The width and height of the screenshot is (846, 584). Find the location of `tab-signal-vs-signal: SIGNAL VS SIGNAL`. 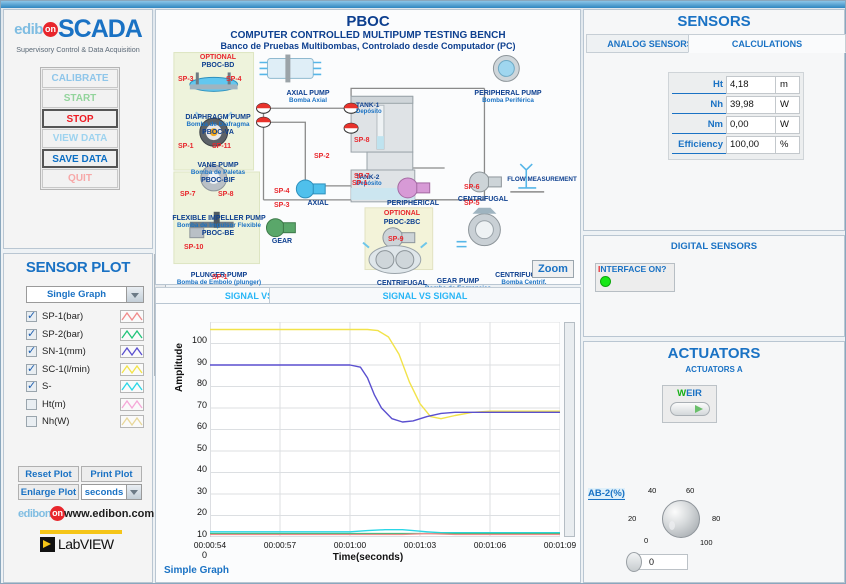

tab-signal-vs-signal: SIGNAL VS SIGNAL is located at coordinates (425, 295).